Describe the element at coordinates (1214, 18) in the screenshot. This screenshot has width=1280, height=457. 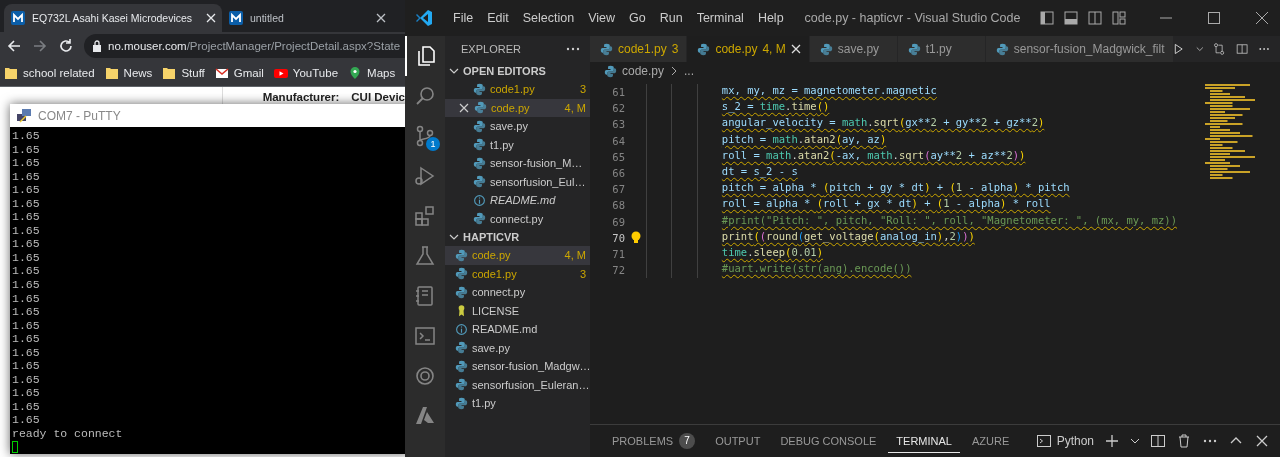
I see `maximize-icon` at that location.